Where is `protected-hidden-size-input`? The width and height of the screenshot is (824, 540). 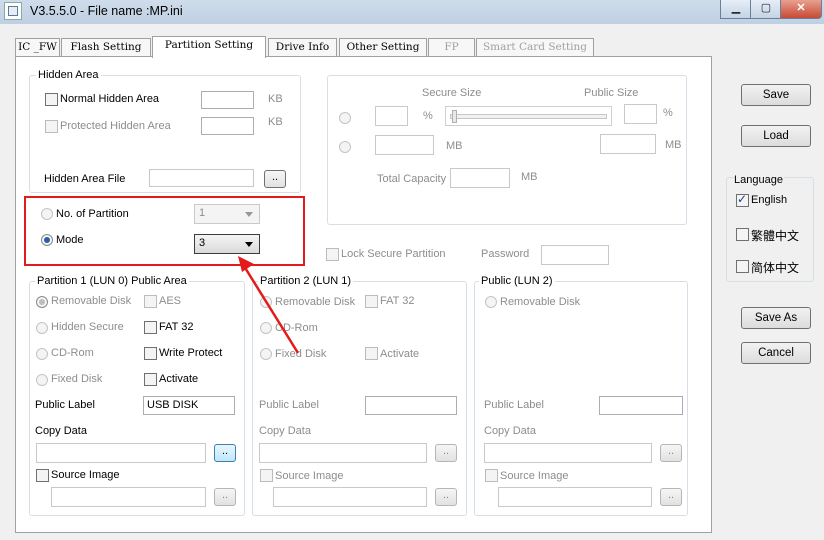
protected-hidden-size-input is located at coordinates (227, 126).